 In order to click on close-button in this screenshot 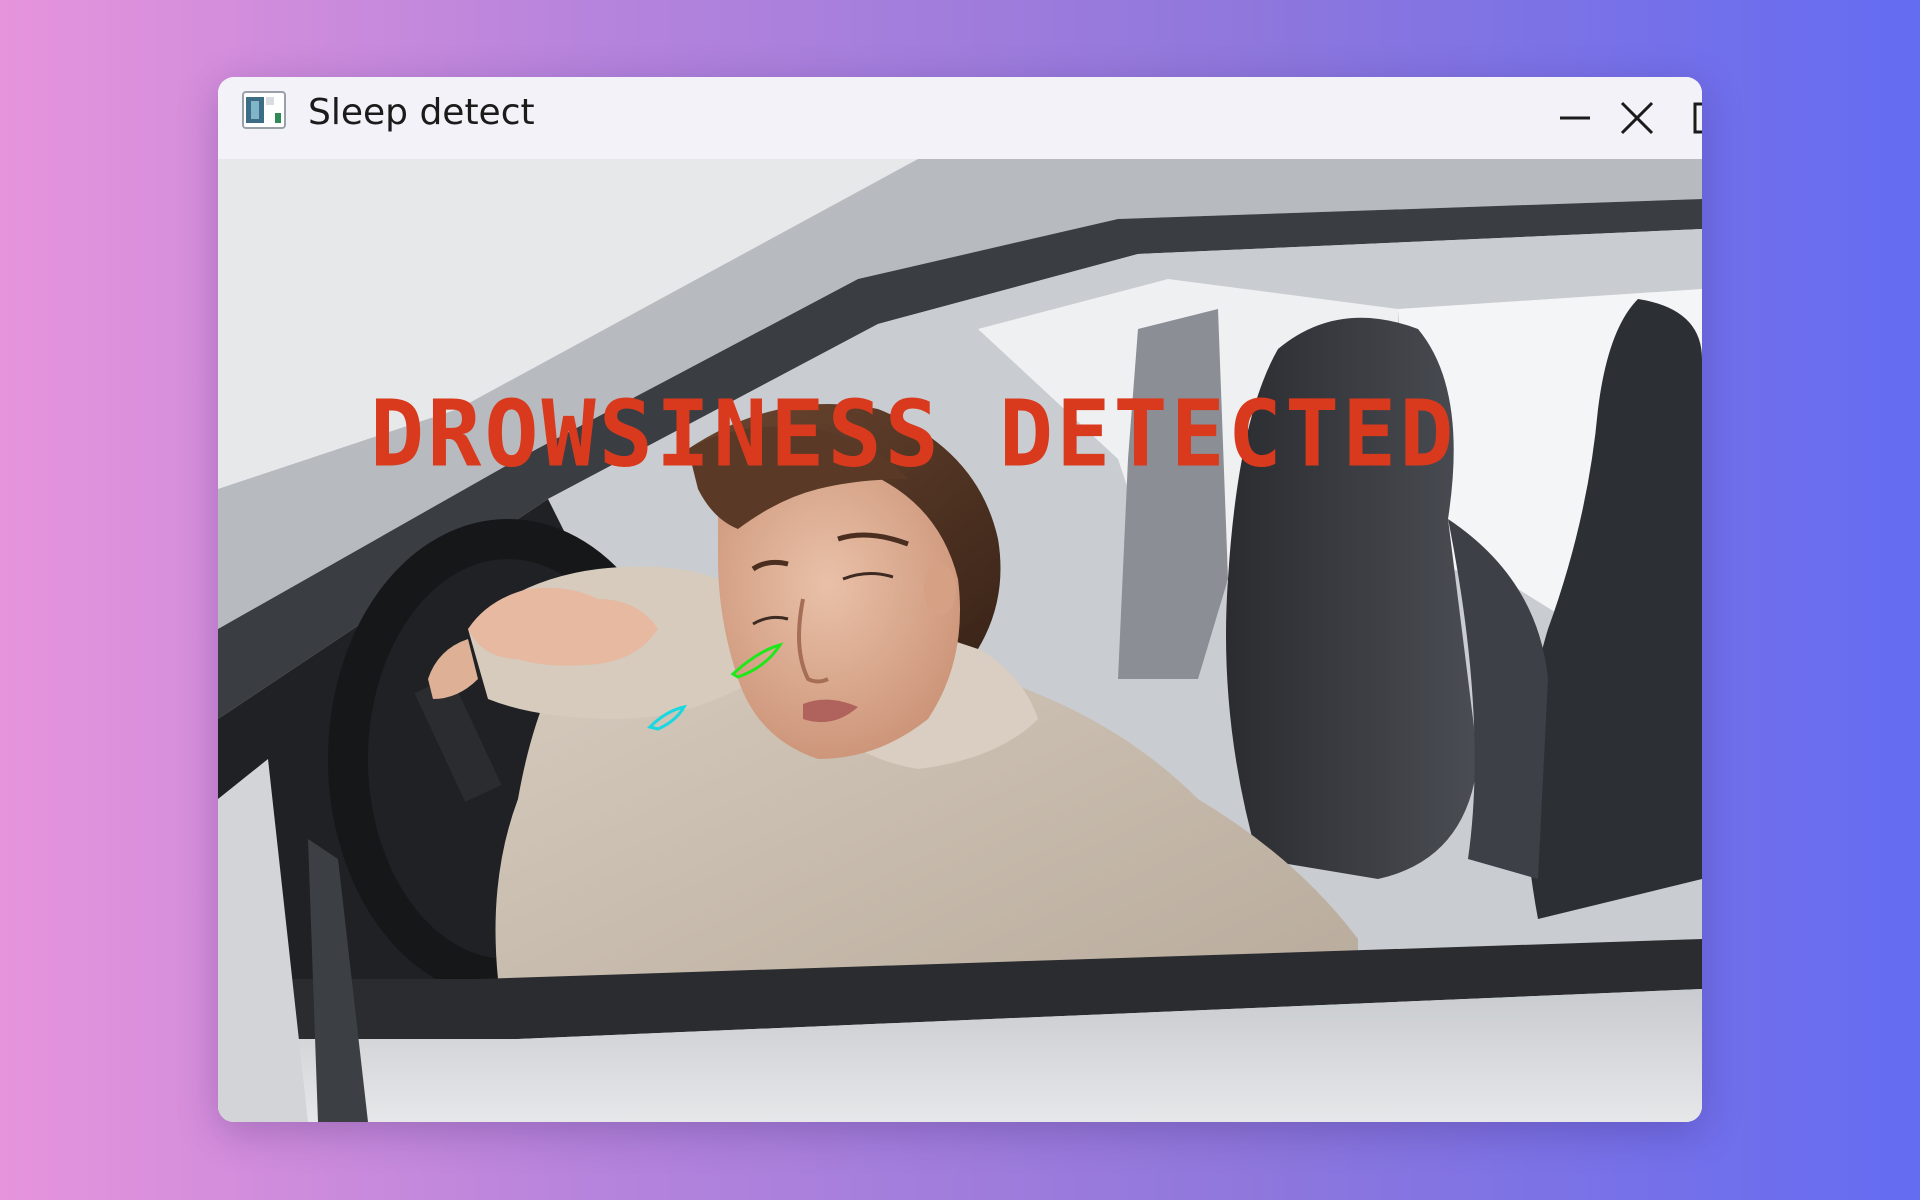, I will do `click(1637, 118)`.